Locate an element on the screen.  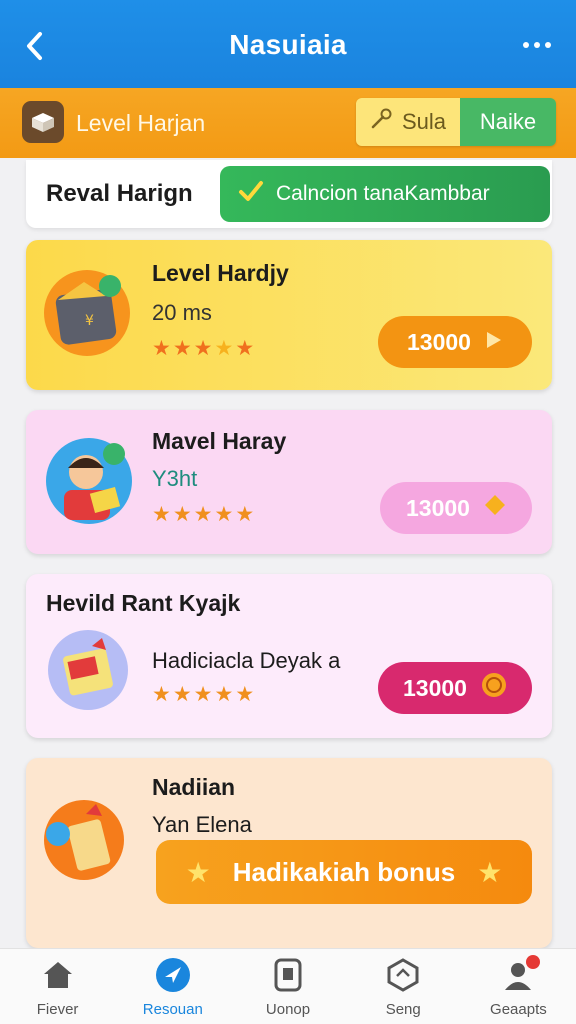
top-app-bar: Nasuiaia is located at coordinates (288, 45).